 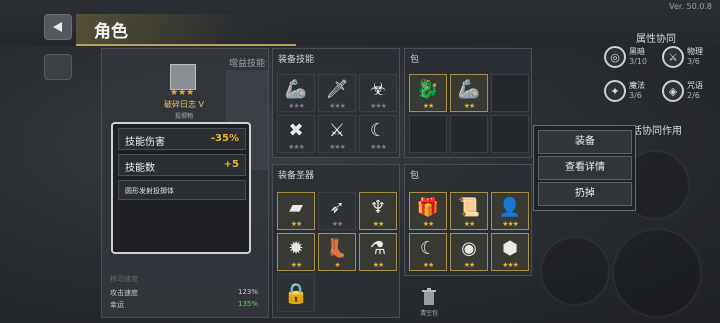 What do you see at coordinates (296, 248) in the screenshot?
I see `item-icon: ✹` at bounding box center [296, 248].